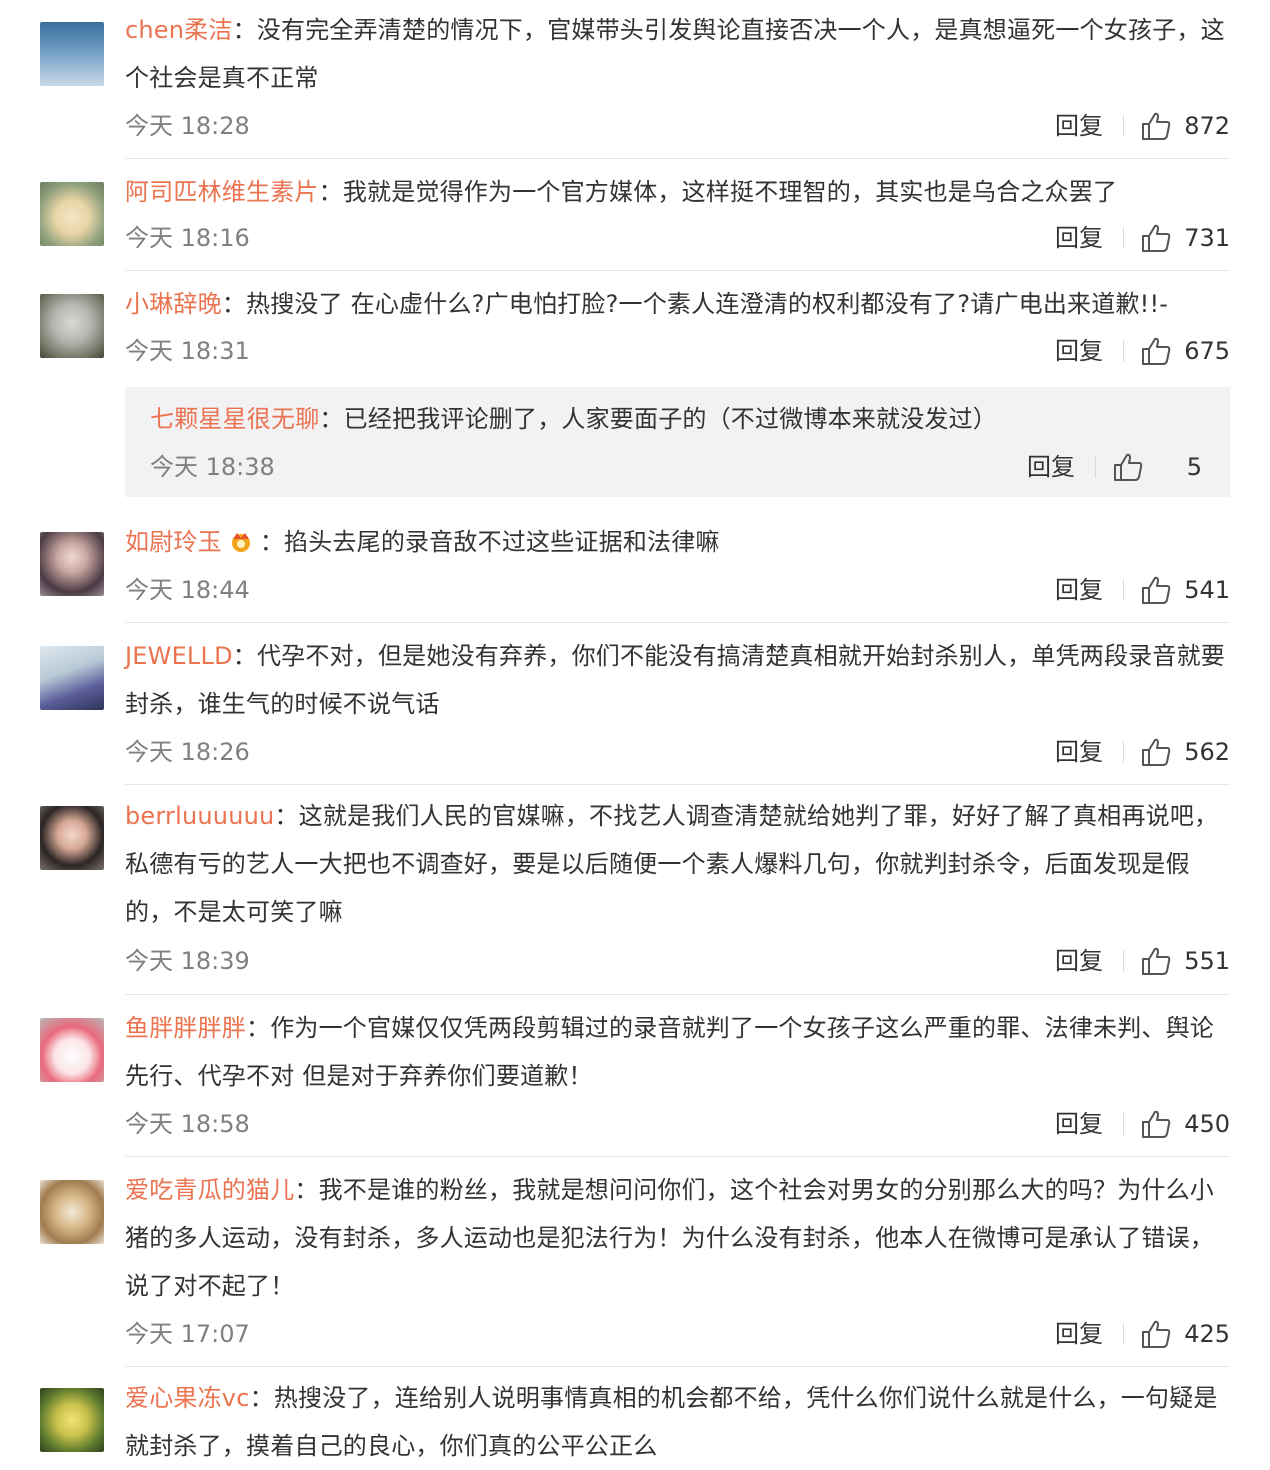  I want to click on like-count: 425, so click(1207, 1334).